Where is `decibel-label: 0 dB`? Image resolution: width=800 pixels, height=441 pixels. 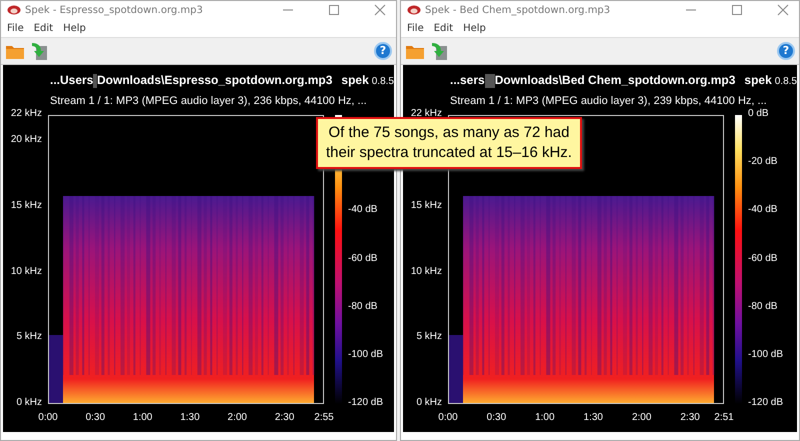 decibel-label: 0 dB is located at coordinates (758, 113).